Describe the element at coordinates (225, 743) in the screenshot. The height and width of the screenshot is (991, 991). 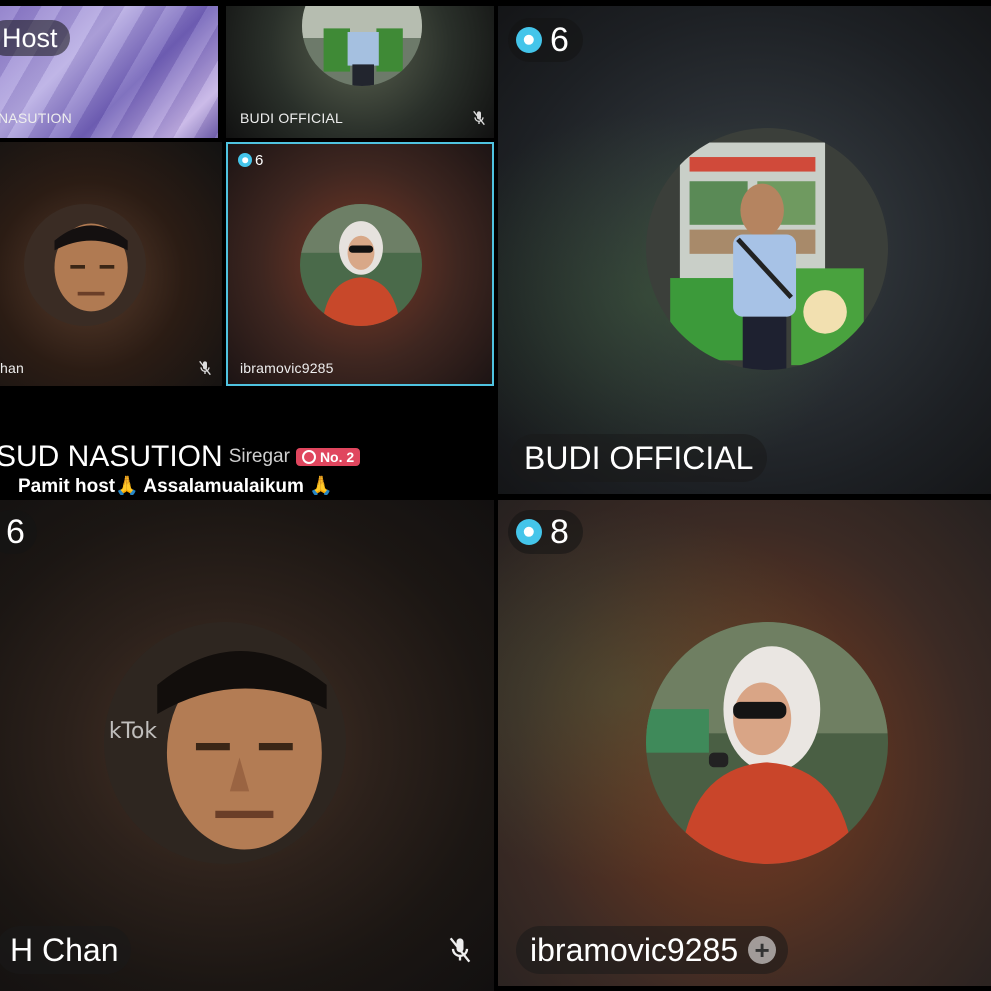
I see `guest-avatar-chan: kTok` at that location.